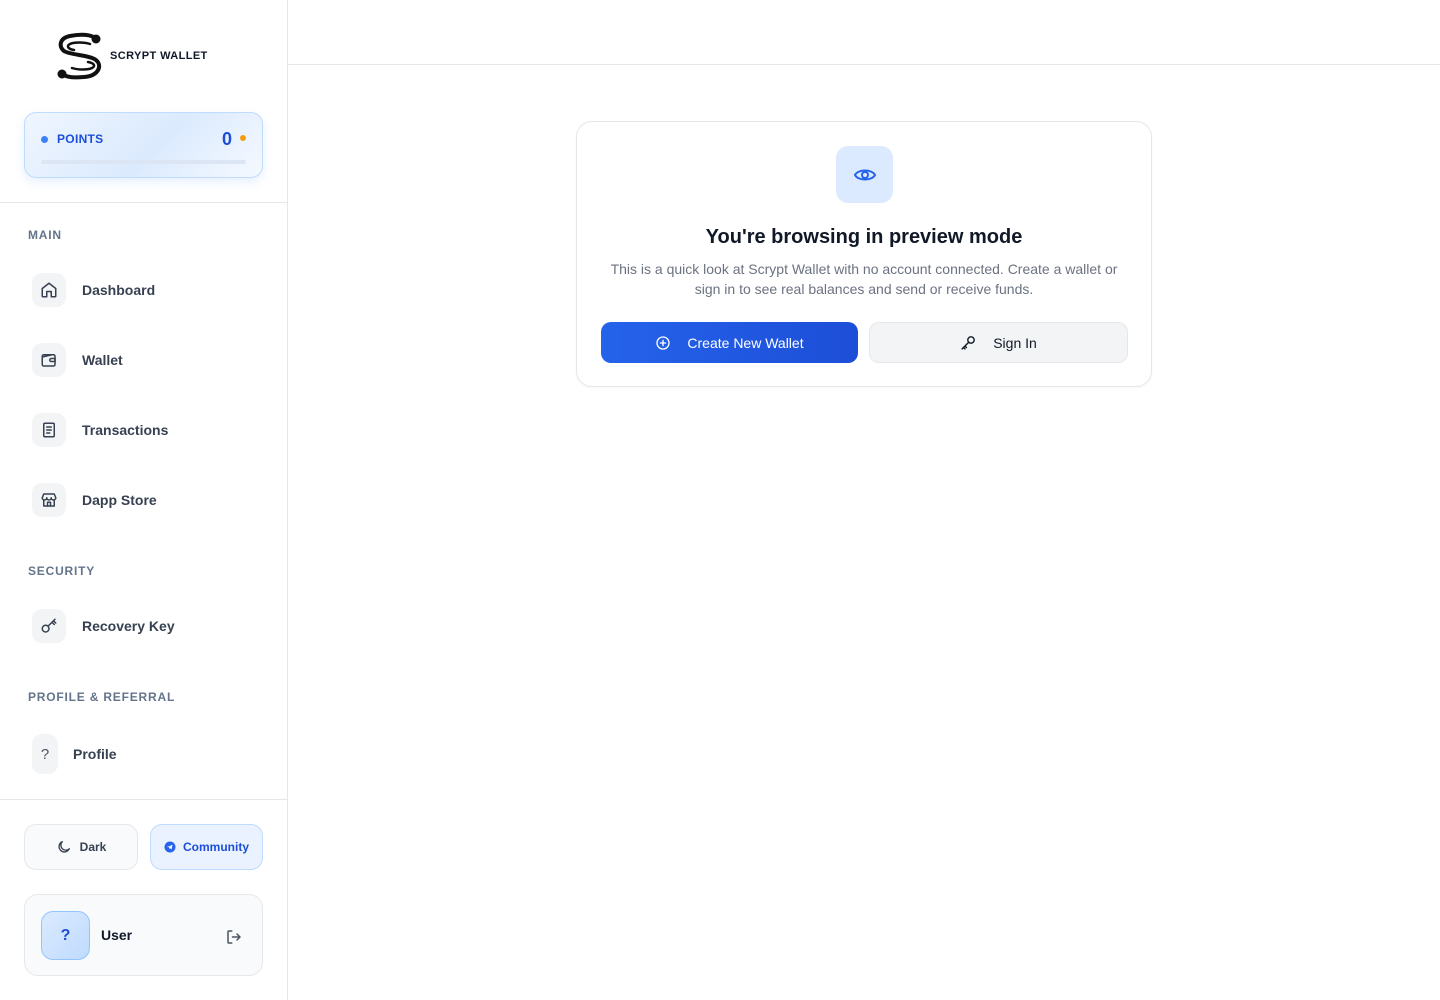 The height and width of the screenshot is (1000, 1440). What do you see at coordinates (65, 935) in the screenshot?
I see `avatar: ?` at bounding box center [65, 935].